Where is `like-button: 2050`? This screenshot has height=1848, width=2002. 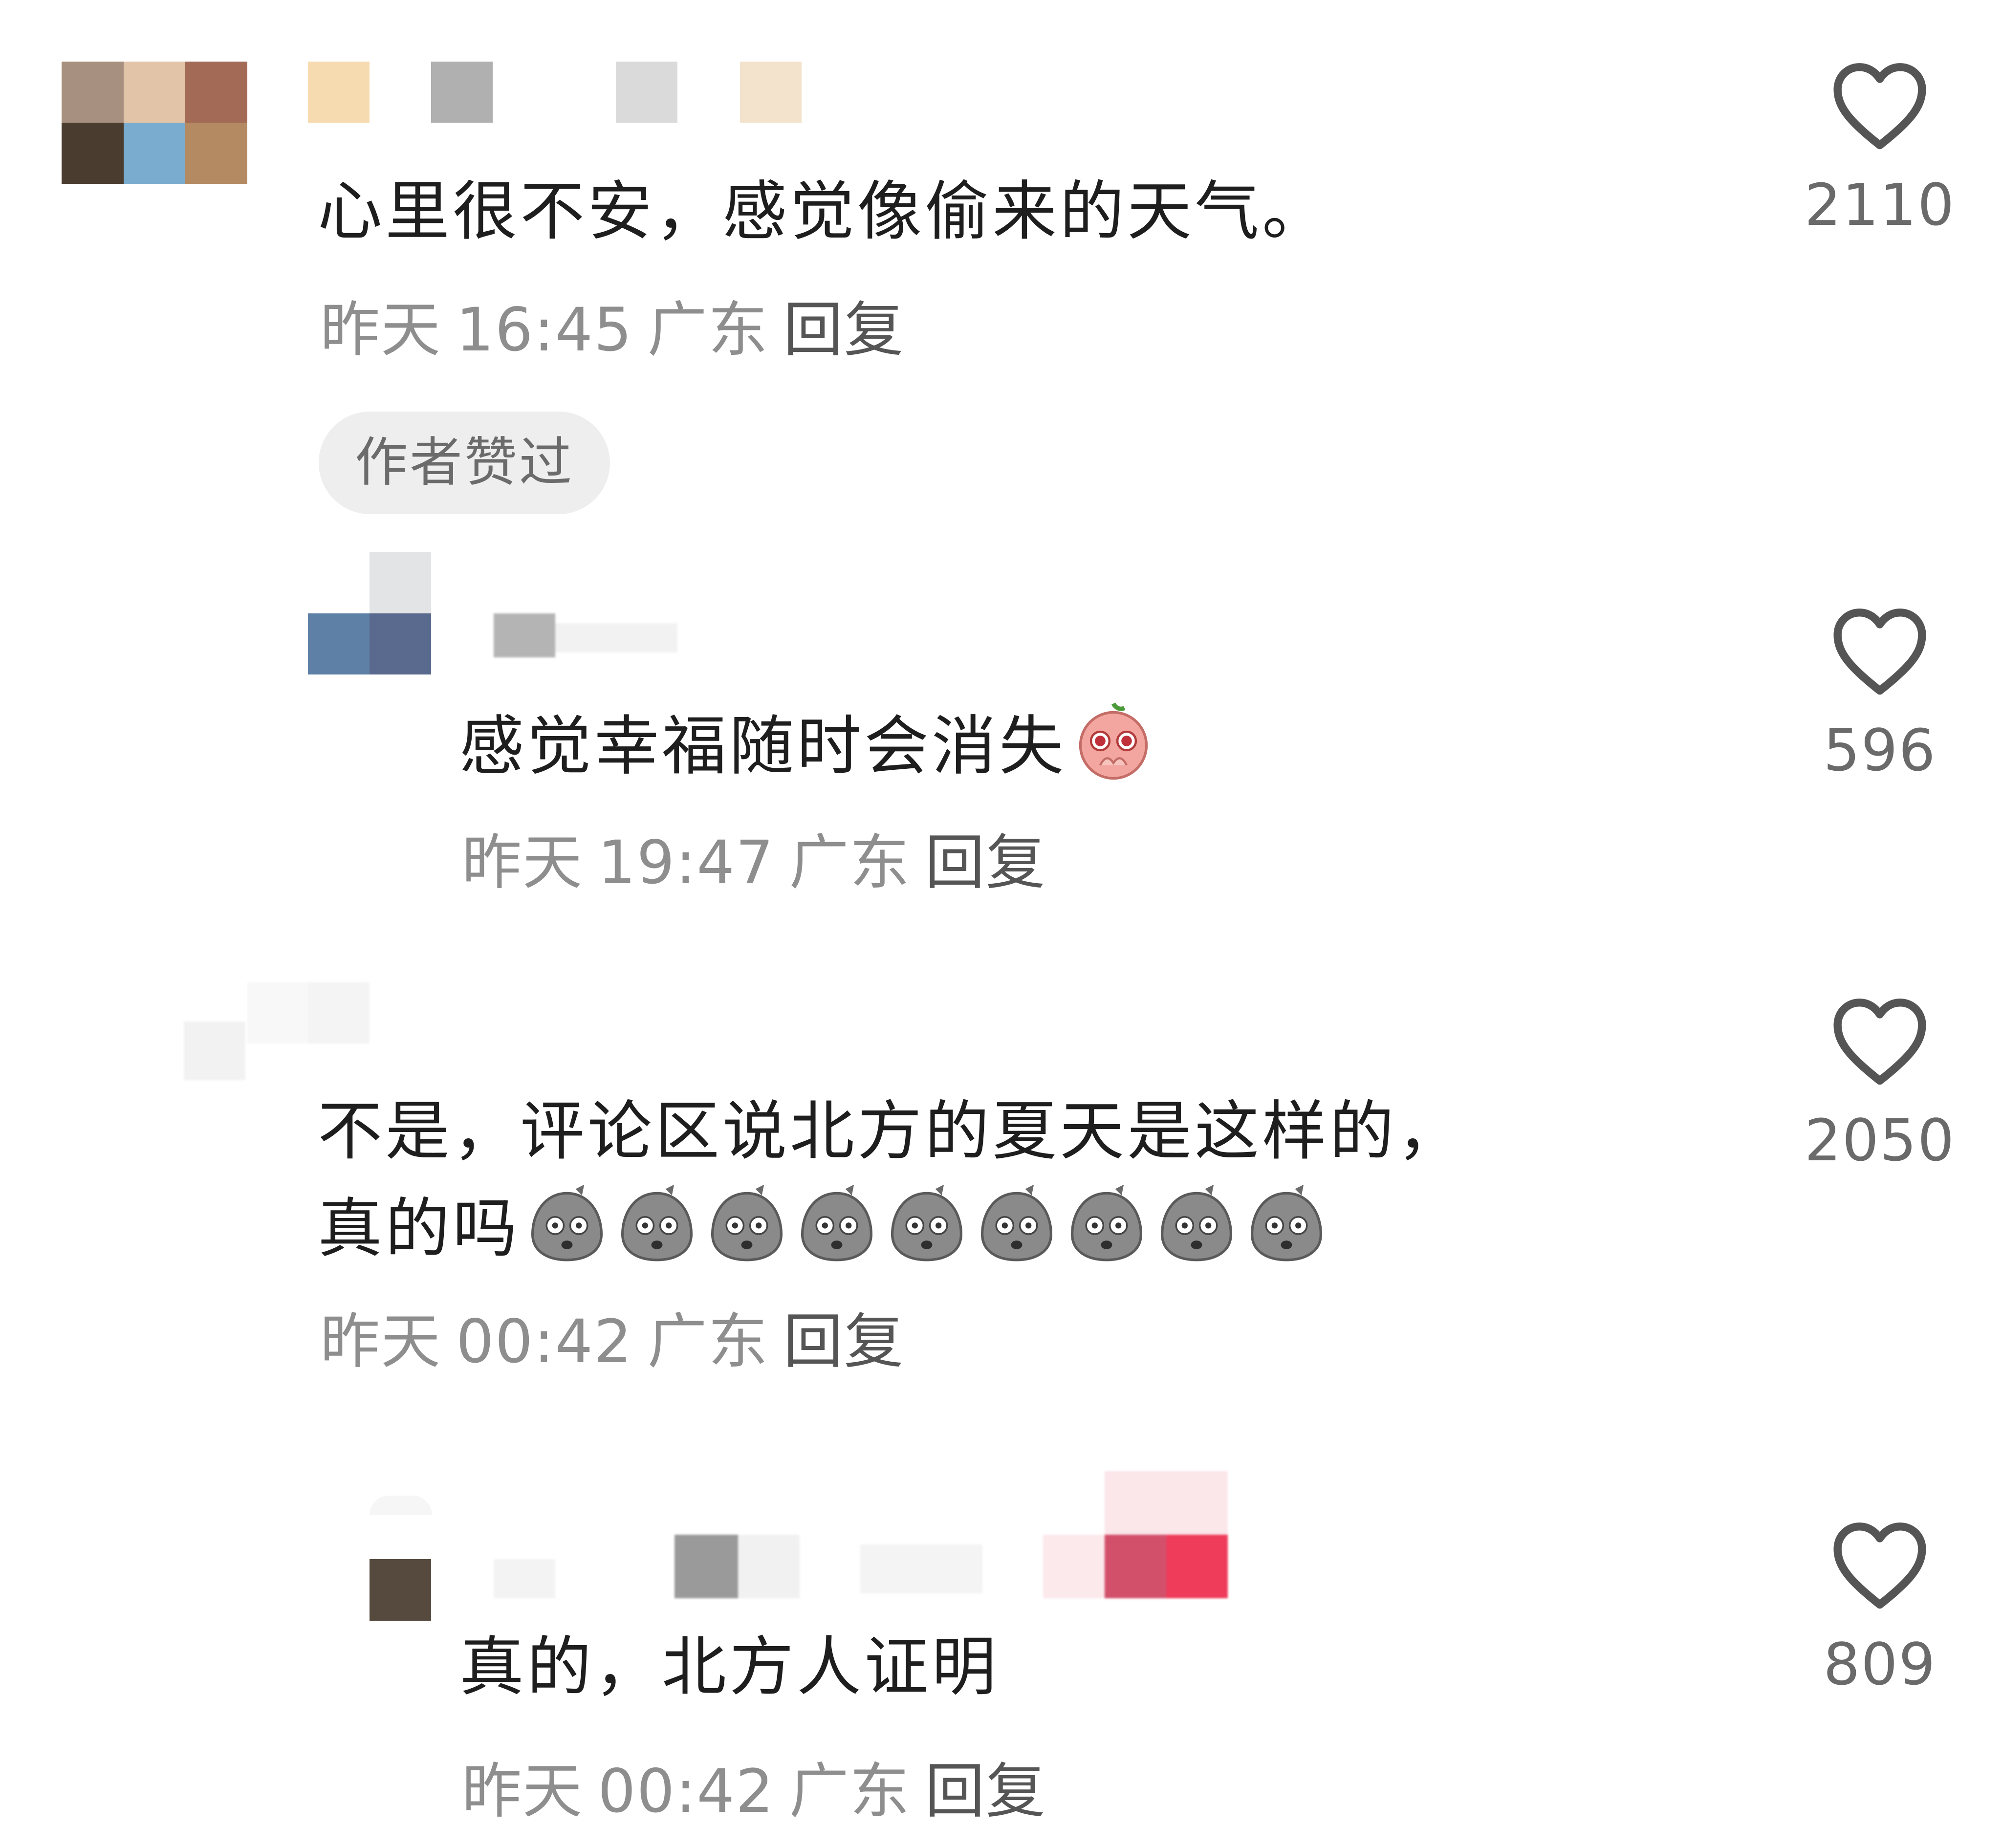 like-button: 2050 is located at coordinates (1880, 1085).